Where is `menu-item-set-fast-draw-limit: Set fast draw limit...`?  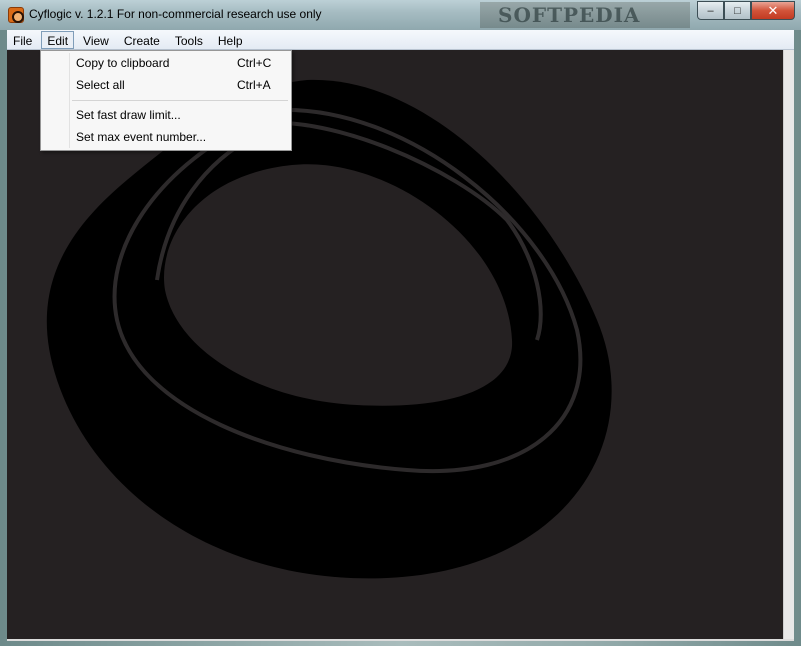 menu-item-set-fast-draw-limit: Set fast draw limit... is located at coordinates (166, 115).